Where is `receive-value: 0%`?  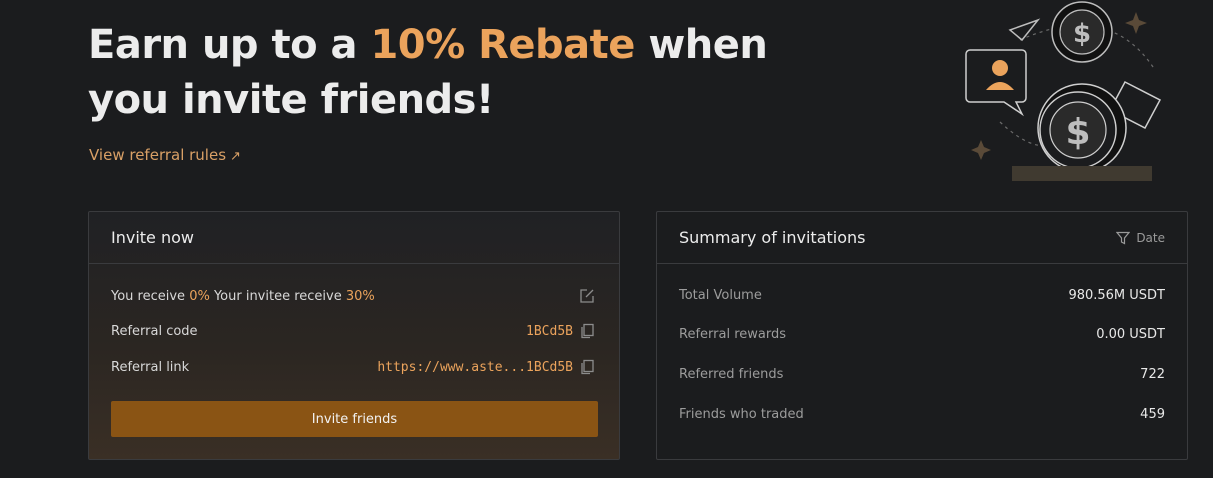
receive-value: 0% is located at coordinates (199, 296).